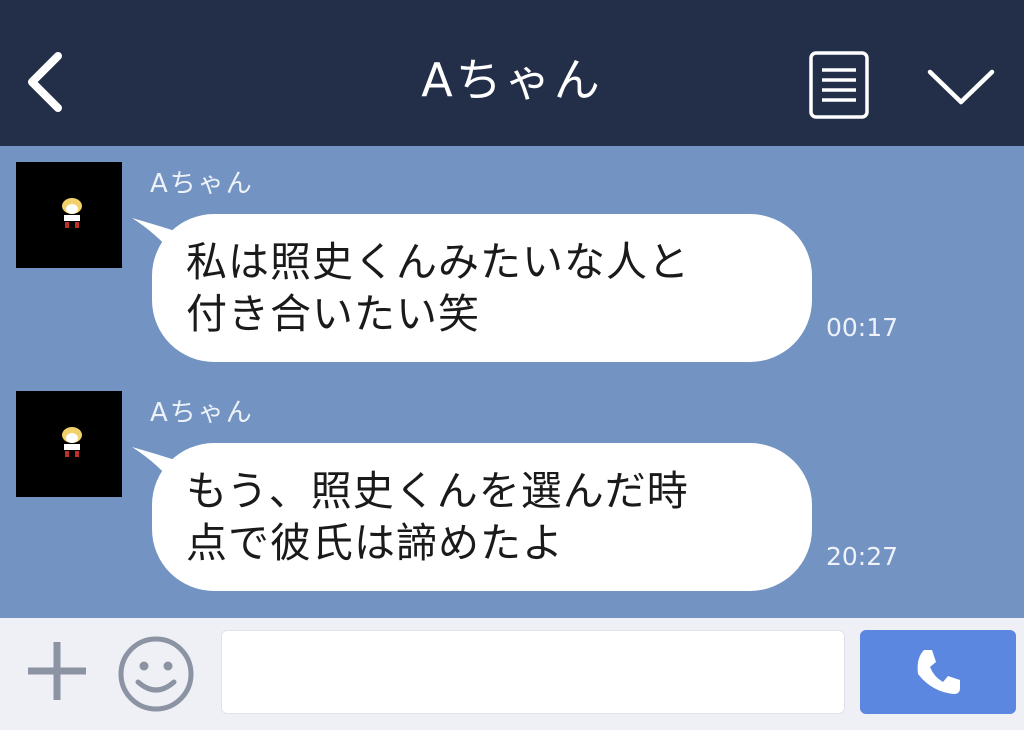 This screenshot has height=730, width=1024. I want to click on message-bubble: もう、照史くんを選んだ時 点で彼氏は諦めたよ, so click(482, 517).